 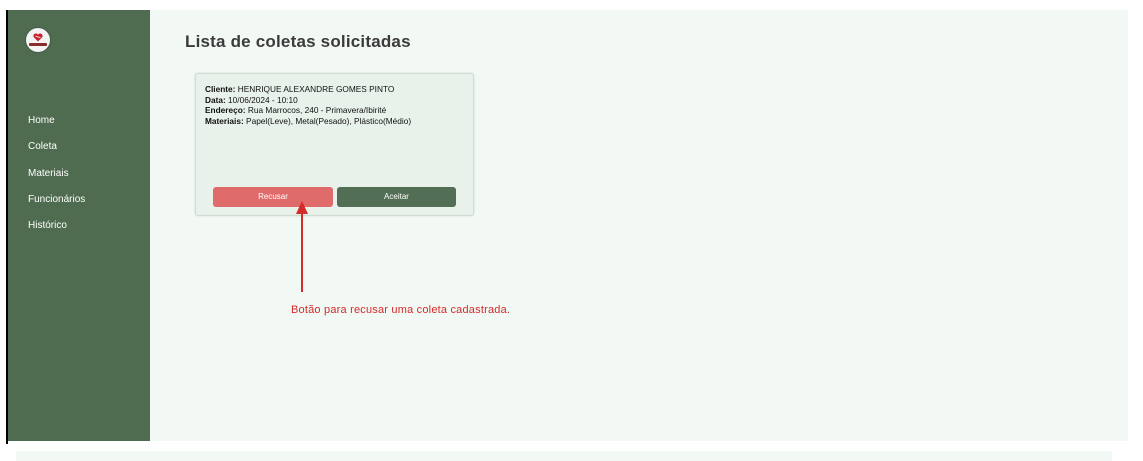 I want to click on bottom-strip, so click(x=564, y=456).